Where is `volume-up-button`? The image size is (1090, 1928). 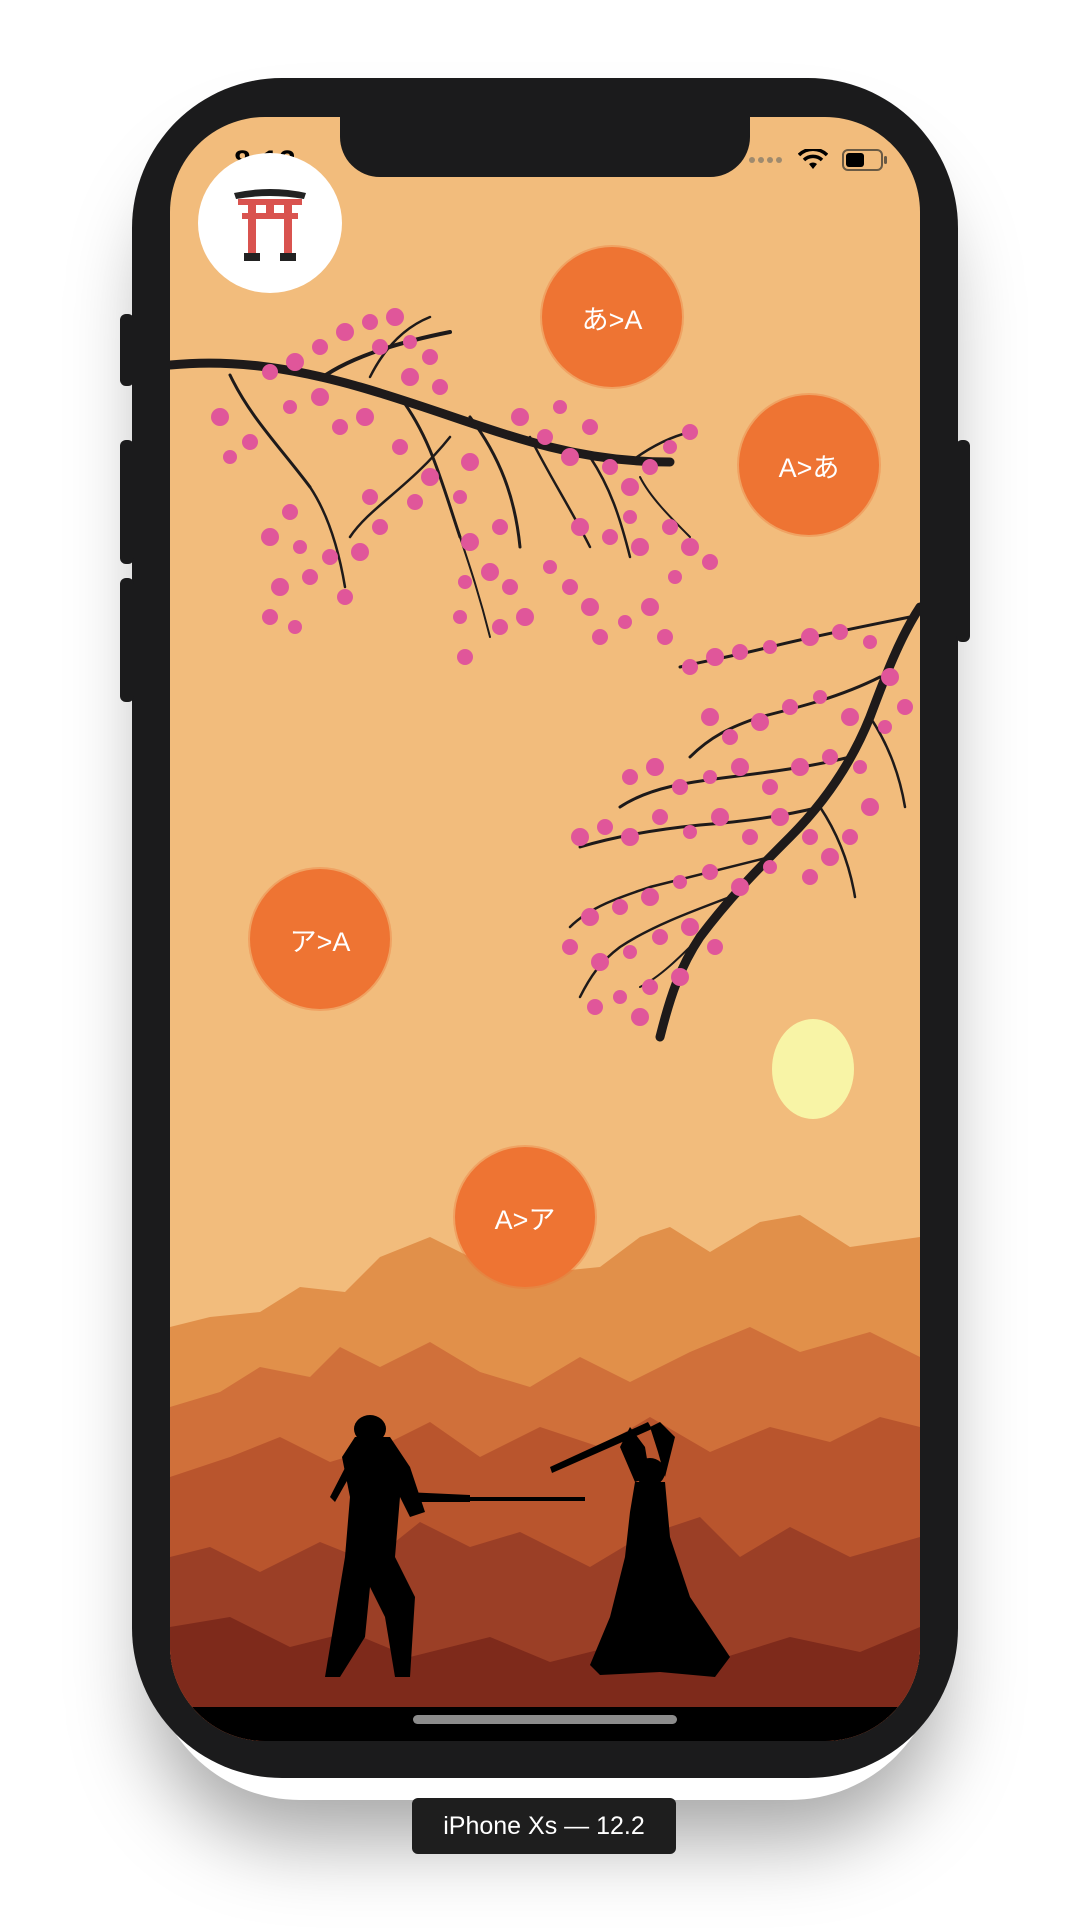 volume-up-button is located at coordinates (127, 502).